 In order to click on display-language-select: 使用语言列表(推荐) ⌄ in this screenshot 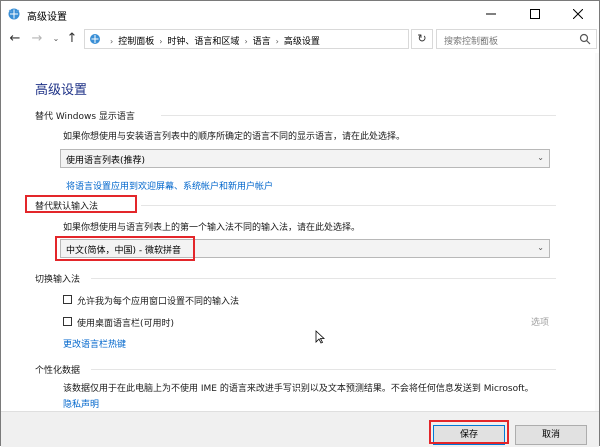, I will do `click(305, 158)`.